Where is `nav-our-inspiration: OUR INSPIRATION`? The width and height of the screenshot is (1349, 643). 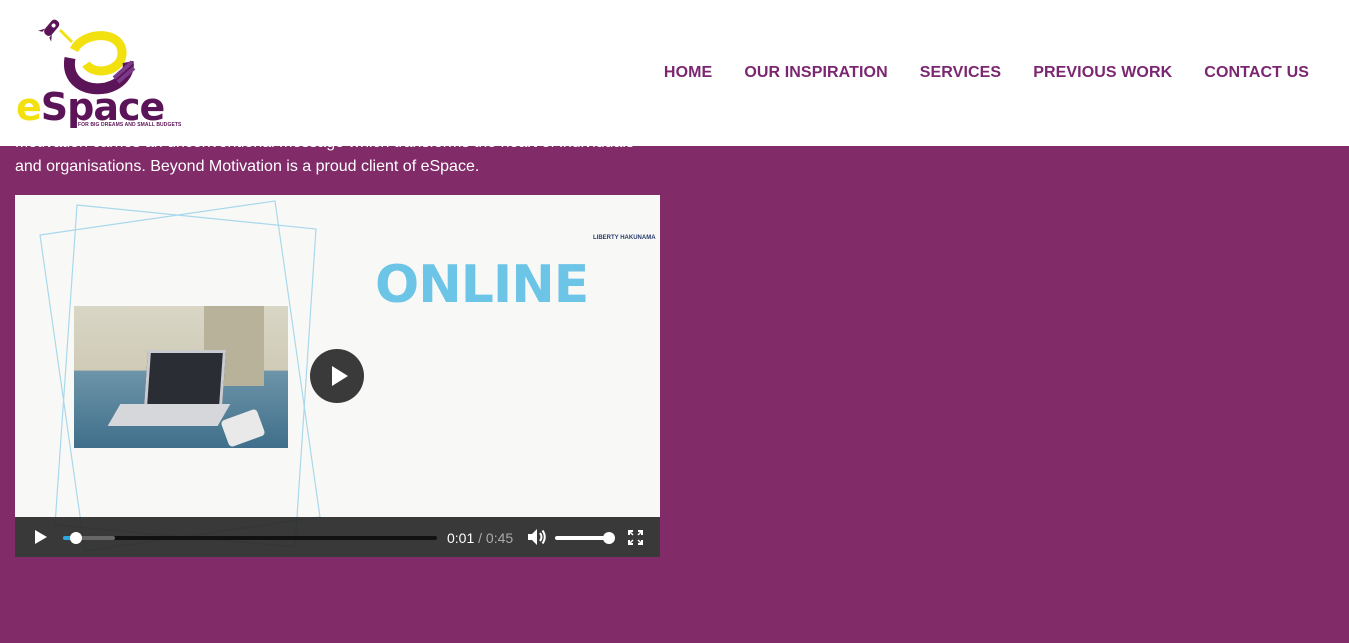 nav-our-inspiration: OUR INSPIRATION is located at coordinates (815, 73).